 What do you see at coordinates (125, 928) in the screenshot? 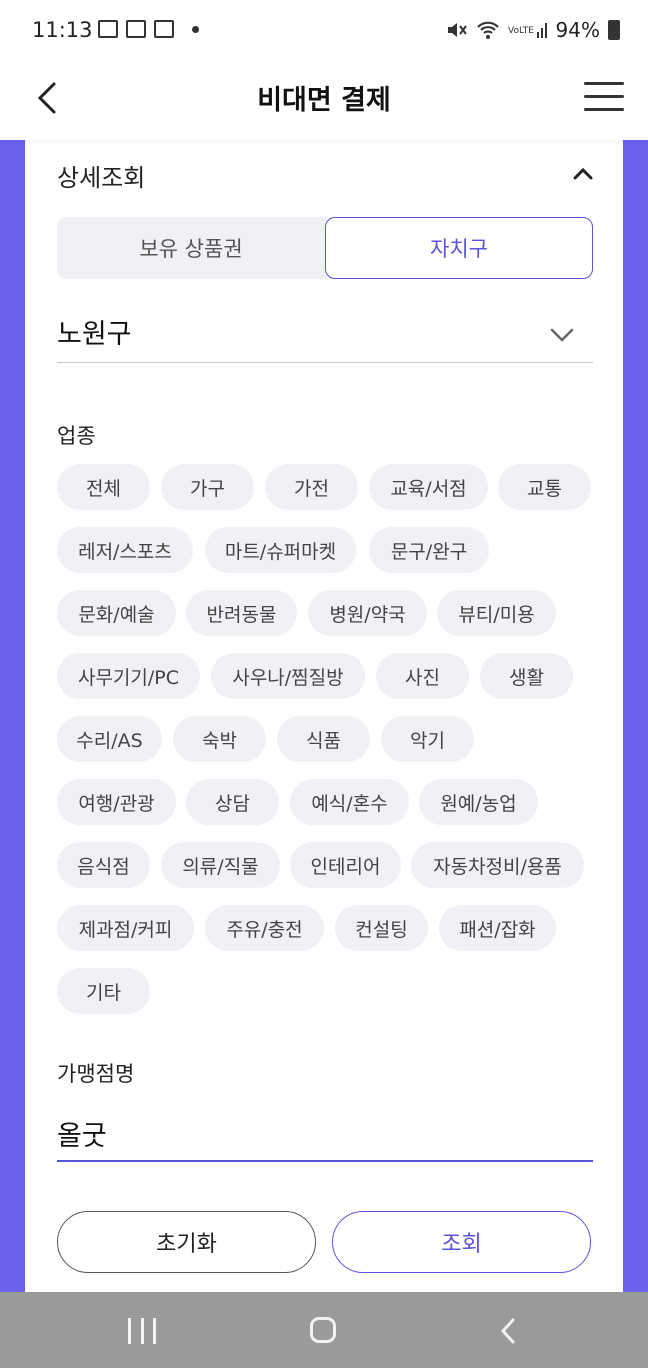
I see `category-chip: 제과점/커피` at bounding box center [125, 928].